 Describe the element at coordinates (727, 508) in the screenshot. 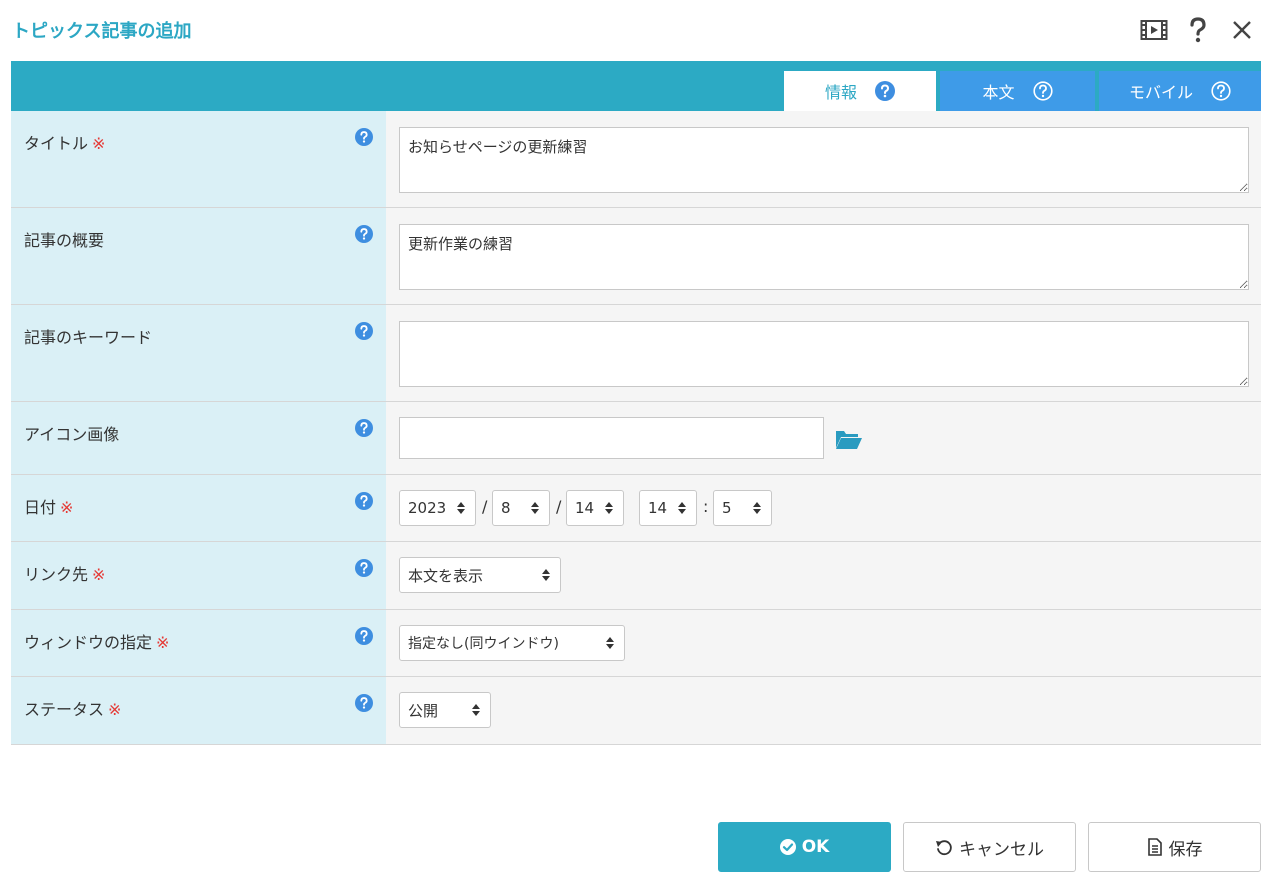

I see `minute-value: 5` at that location.